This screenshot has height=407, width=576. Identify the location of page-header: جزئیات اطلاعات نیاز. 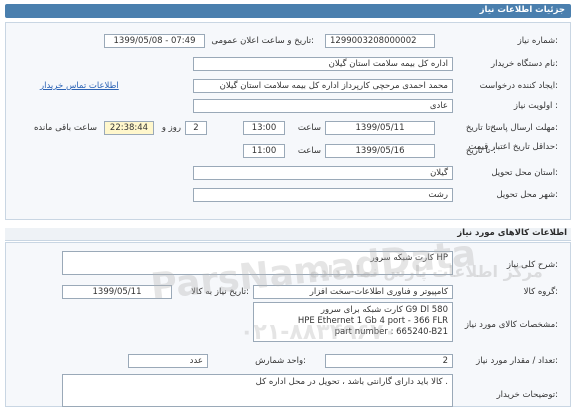
(288, 11).